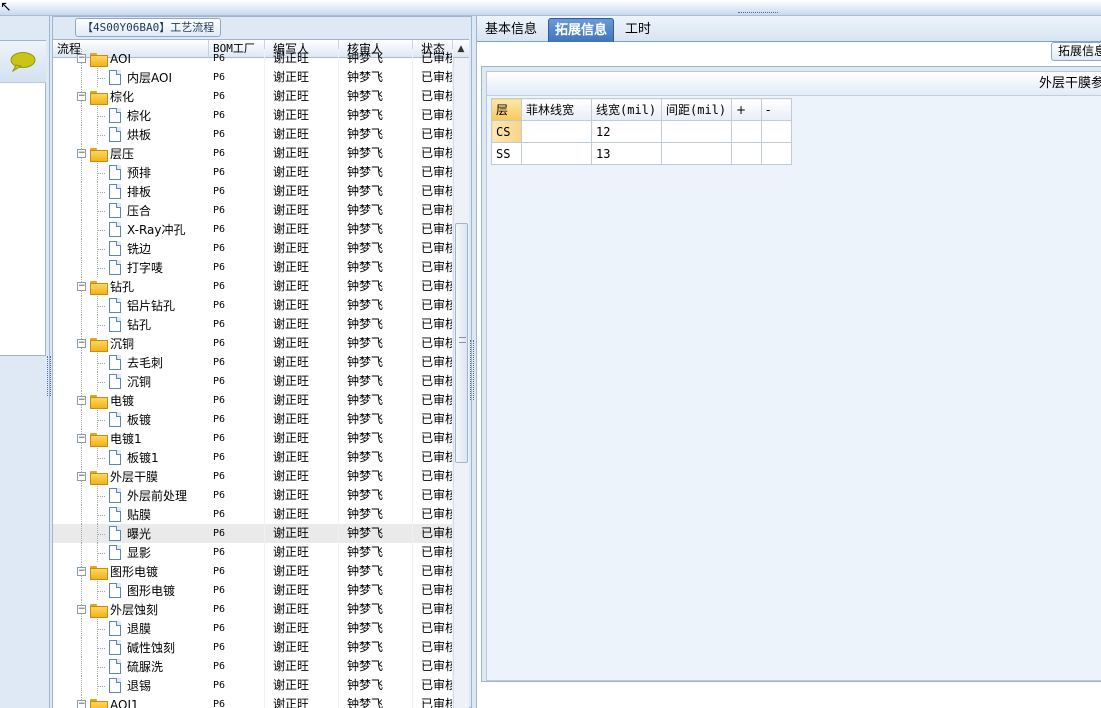 This screenshot has width=1101, height=708. What do you see at coordinates (461, 49) in the screenshot?
I see `scroll-up-arrow-icon: ▲` at bounding box center [461, 49].